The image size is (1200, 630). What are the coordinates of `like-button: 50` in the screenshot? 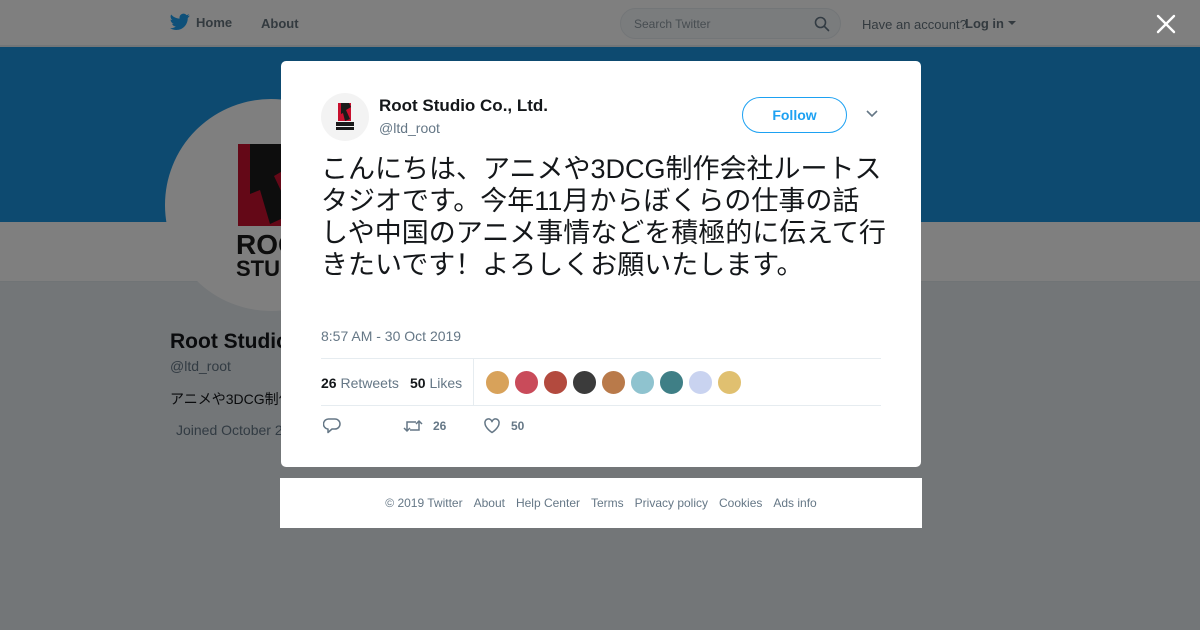 It's located at (503, 426).